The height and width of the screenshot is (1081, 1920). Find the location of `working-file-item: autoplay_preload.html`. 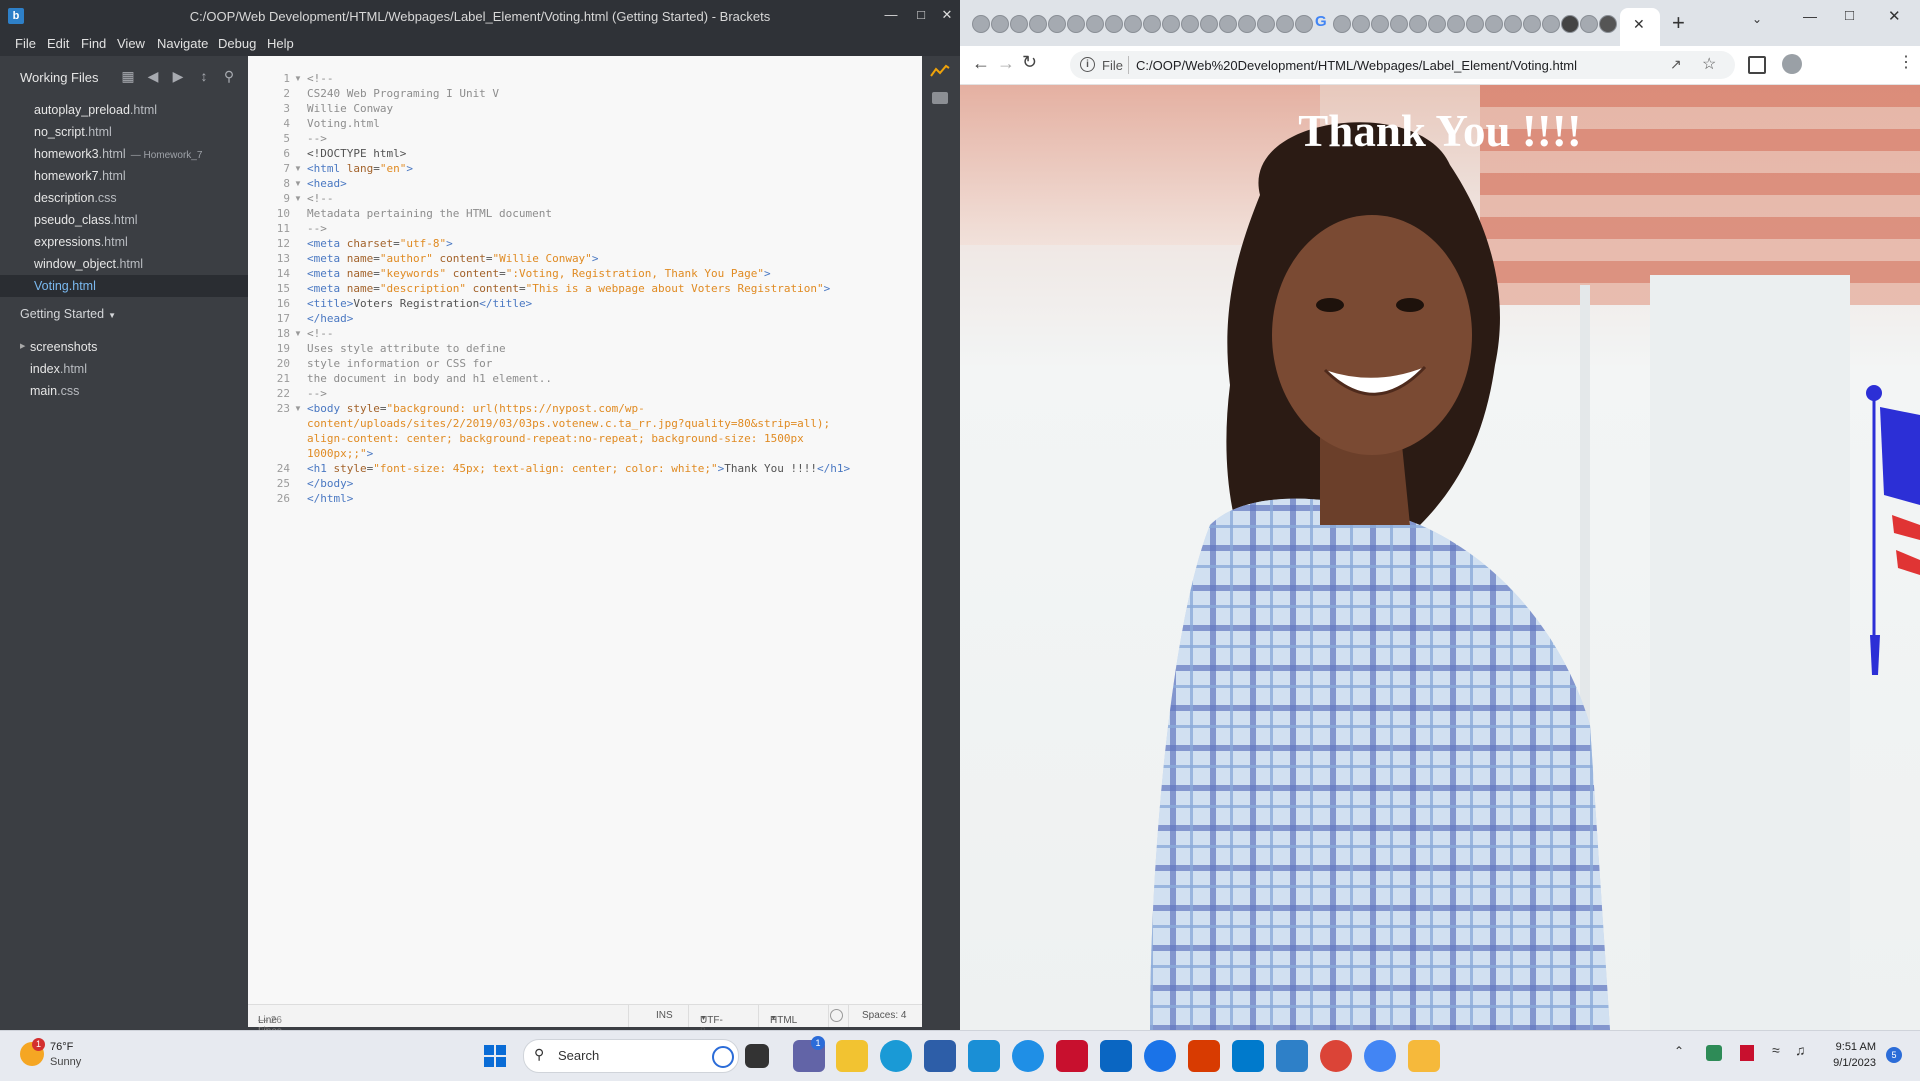

working-file-item: autoplay_preload.html is located at coordinates (124, 110).